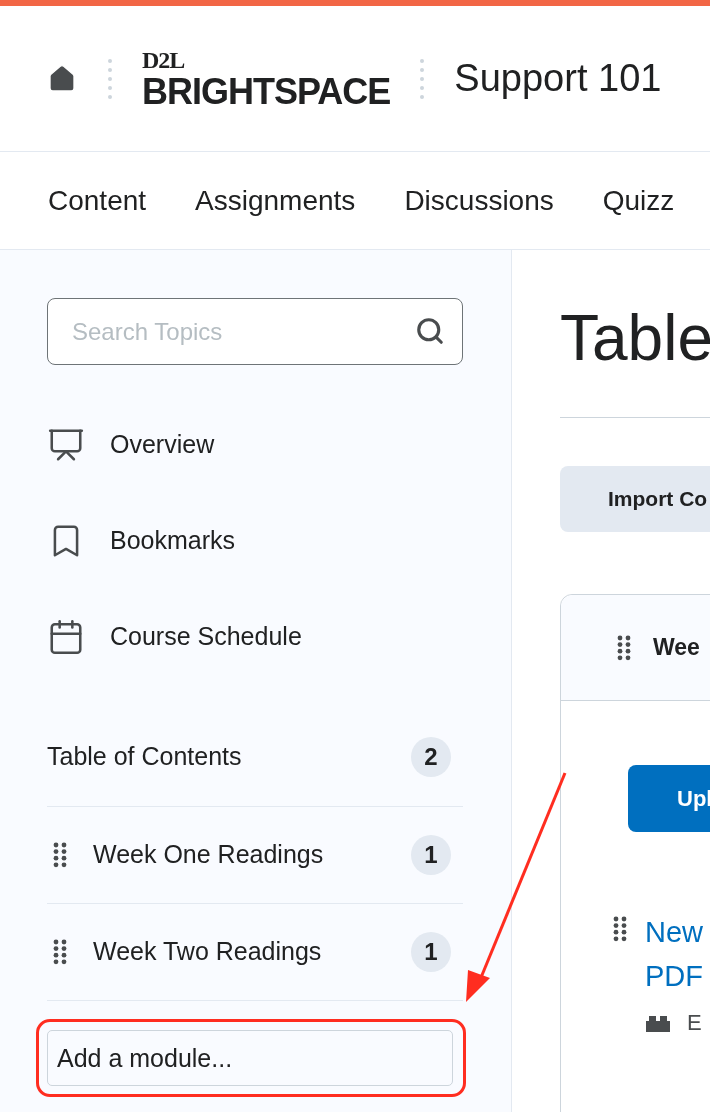 The height and width of the screenshot is (1114, 710). Describe the element at coordinates (479, 200) in the screenshot. I see `nav-link: Discussions` at that location.